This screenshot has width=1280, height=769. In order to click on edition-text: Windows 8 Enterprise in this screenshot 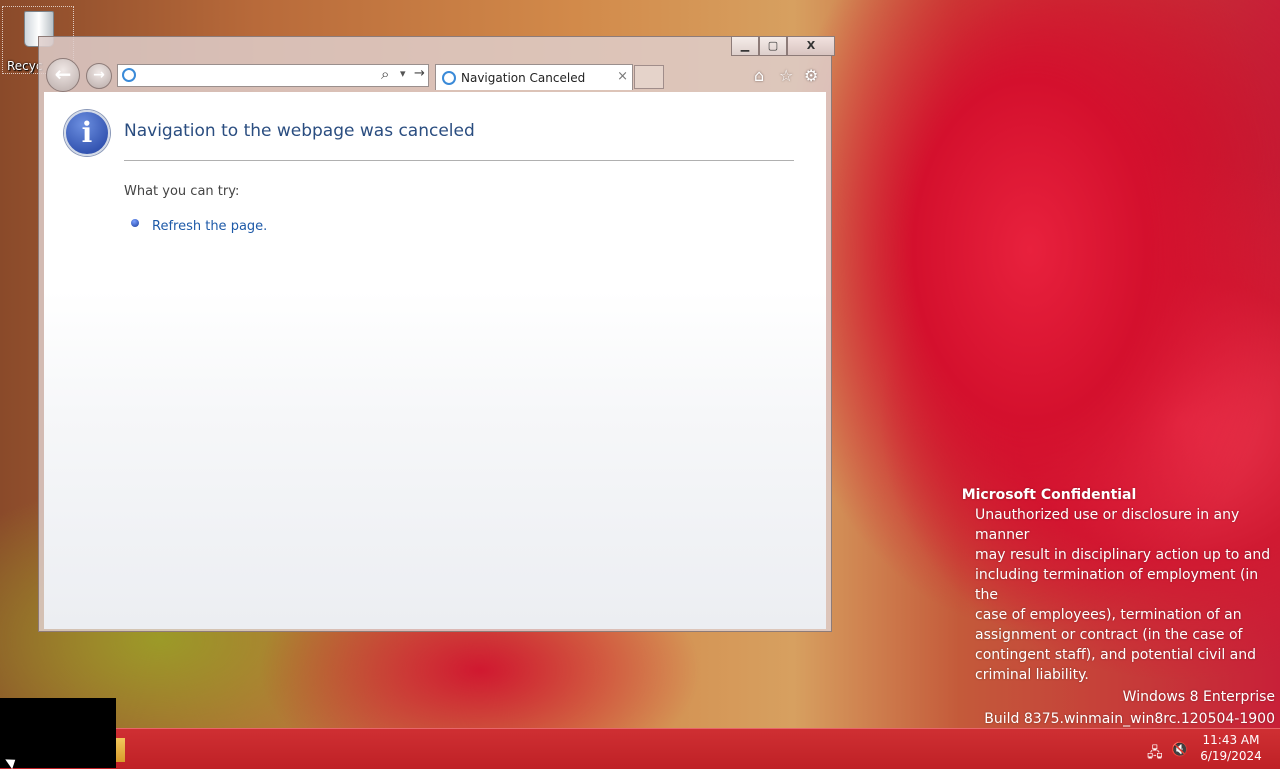, I will do `click(1198, 697)`.